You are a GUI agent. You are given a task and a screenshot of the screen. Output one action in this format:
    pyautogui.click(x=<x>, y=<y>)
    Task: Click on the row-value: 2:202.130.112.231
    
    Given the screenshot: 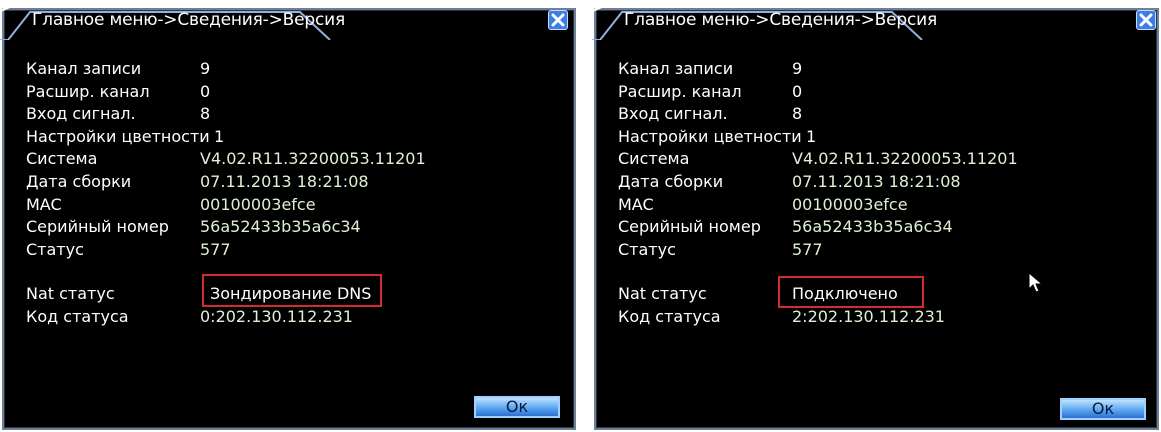 What is the action you would take?
    pyautogui.click(x=868, y=316)
    